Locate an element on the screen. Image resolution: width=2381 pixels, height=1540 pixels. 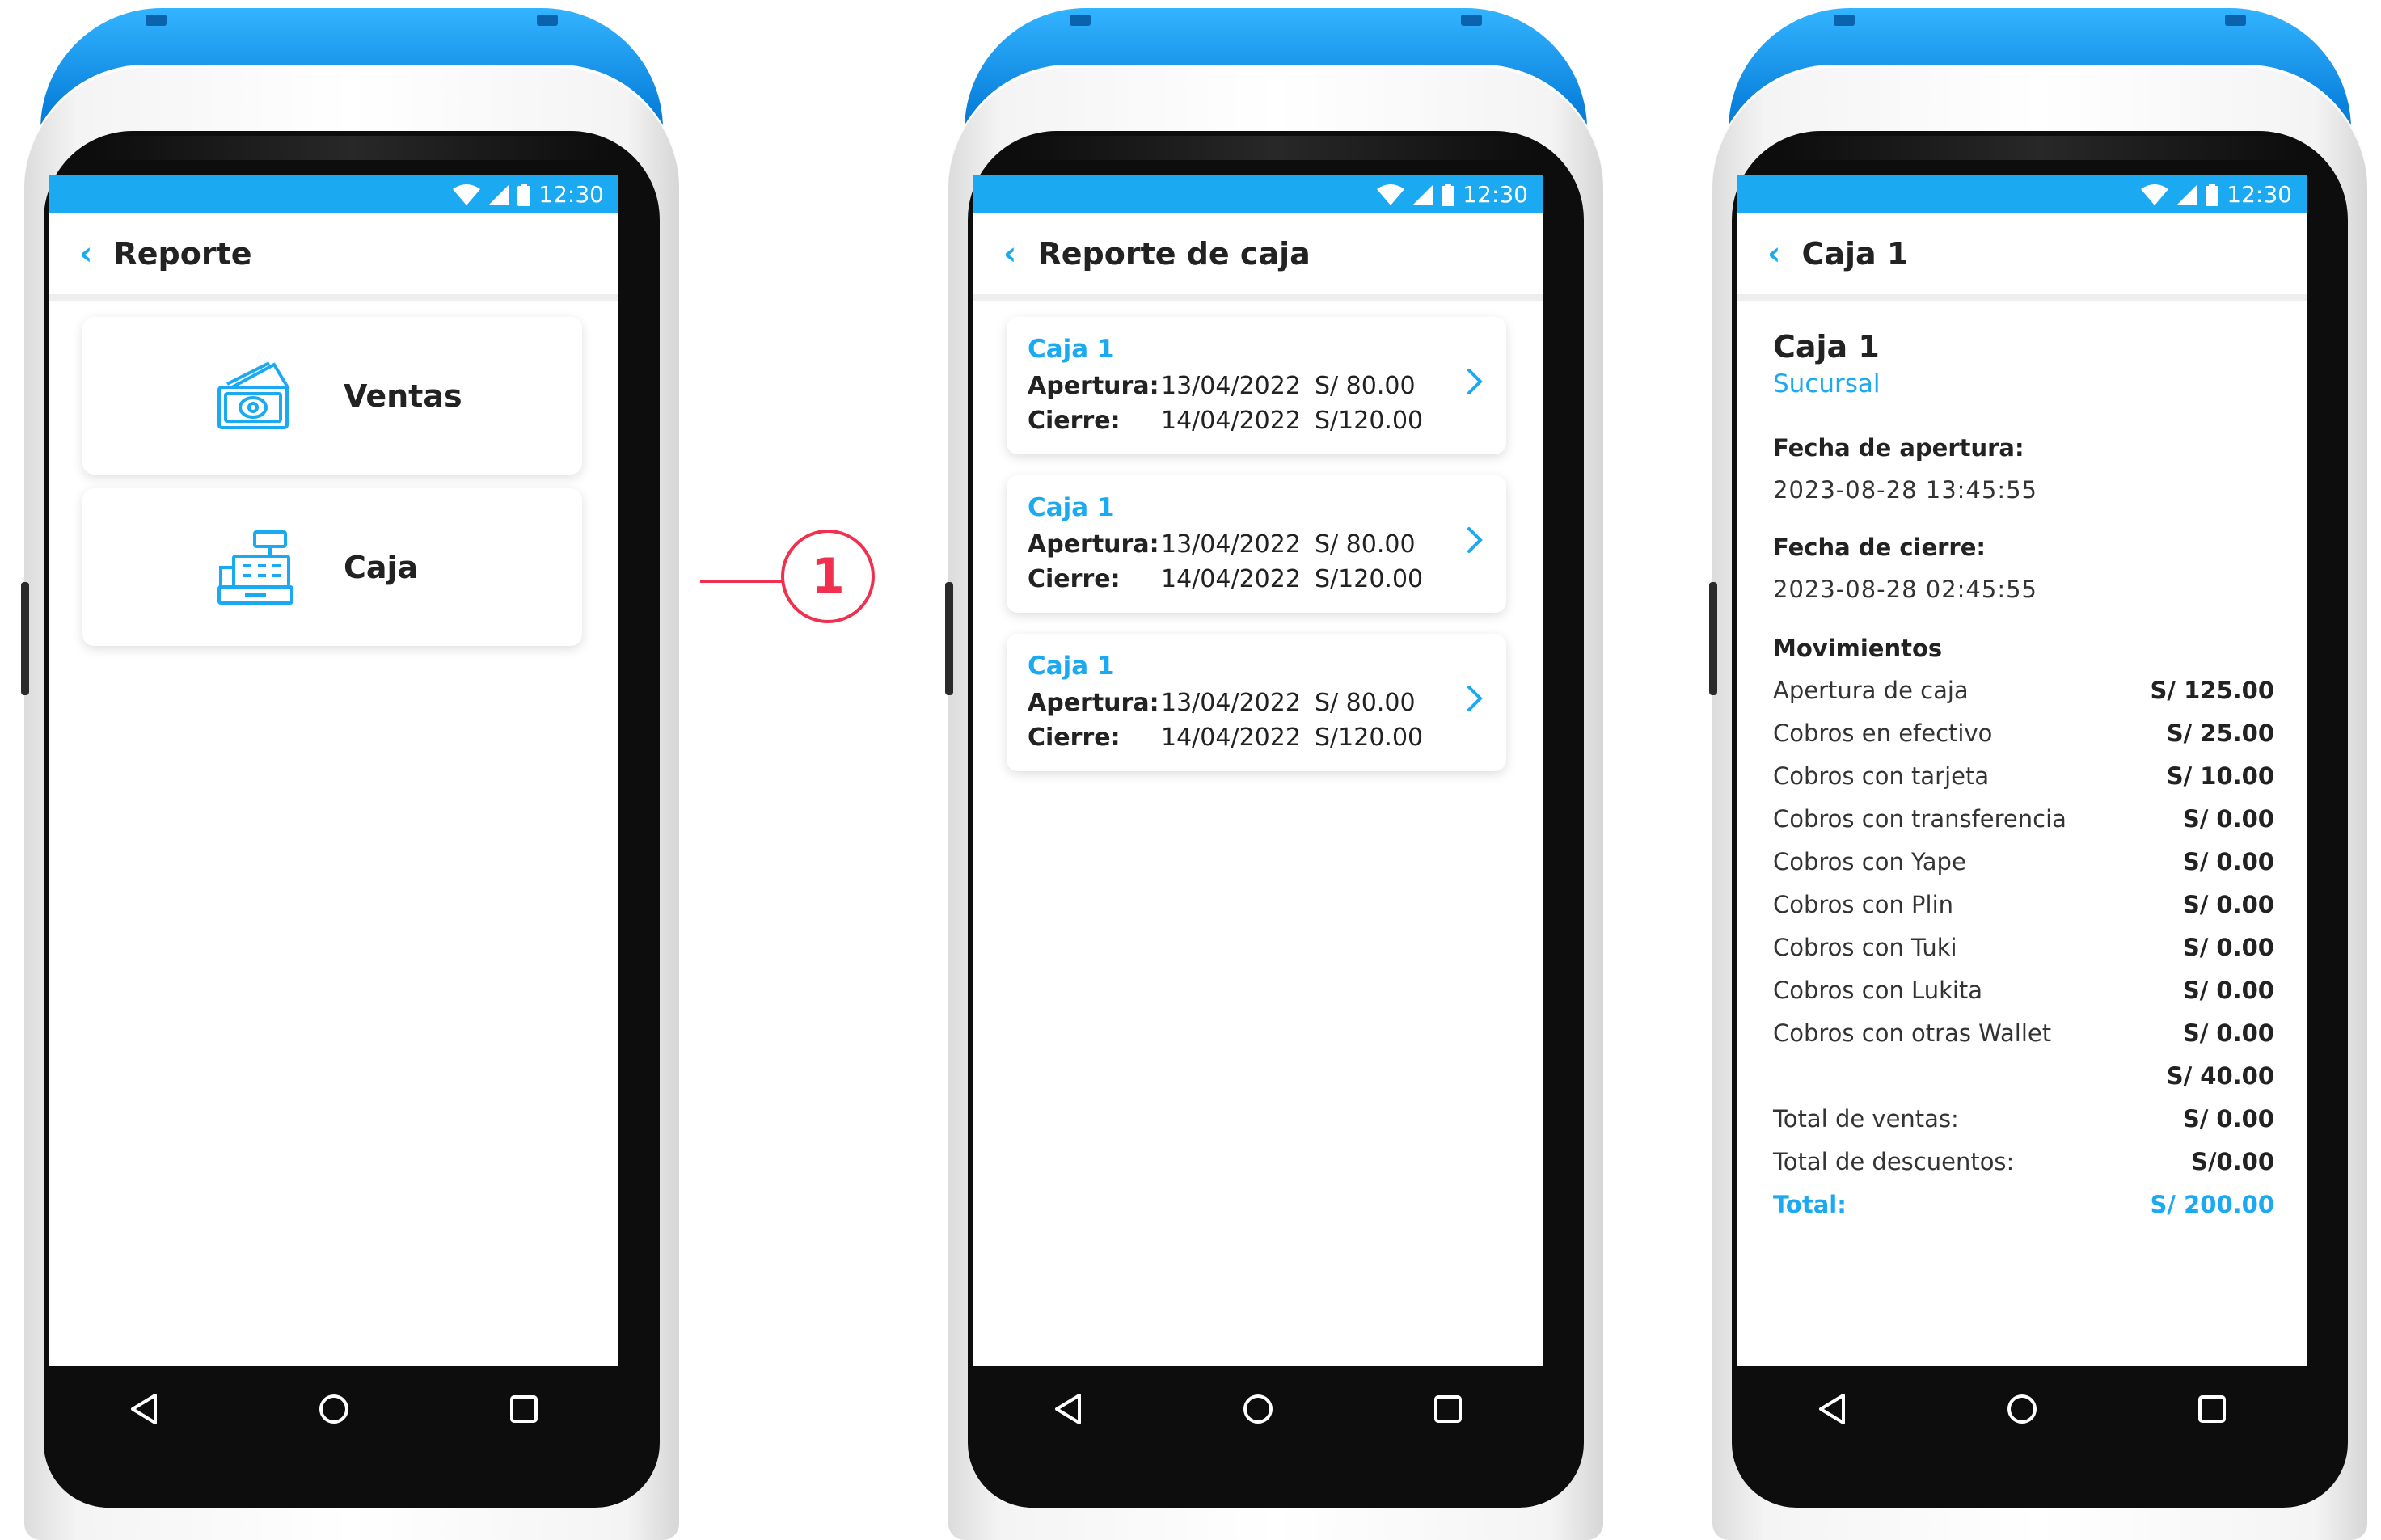
subtotal-row: S/ 40.00 is located at coordinates (2023, 1076).